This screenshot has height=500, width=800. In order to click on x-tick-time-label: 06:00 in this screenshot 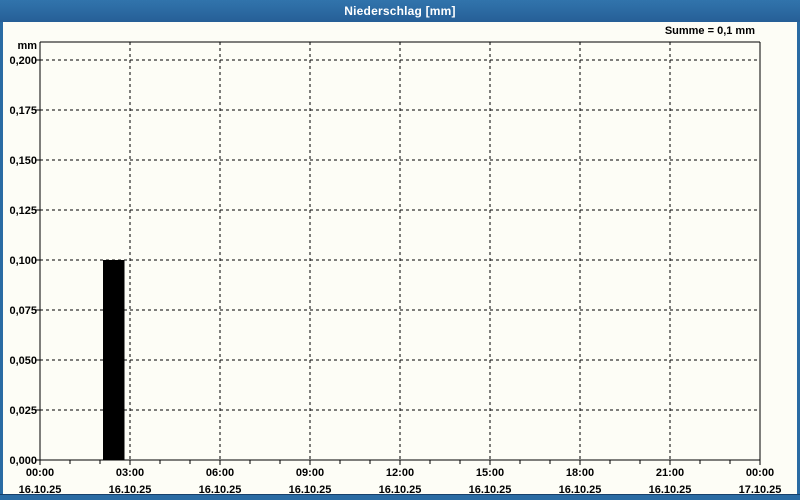, I will do `click(220, 473)`.